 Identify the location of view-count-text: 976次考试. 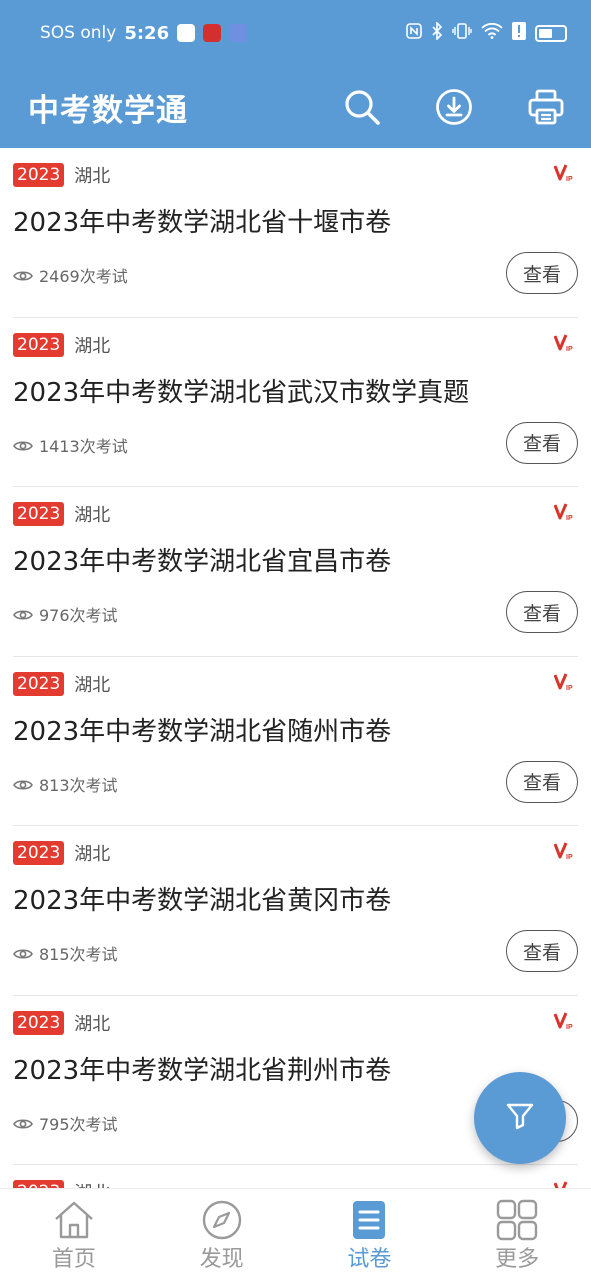
(78, 615).